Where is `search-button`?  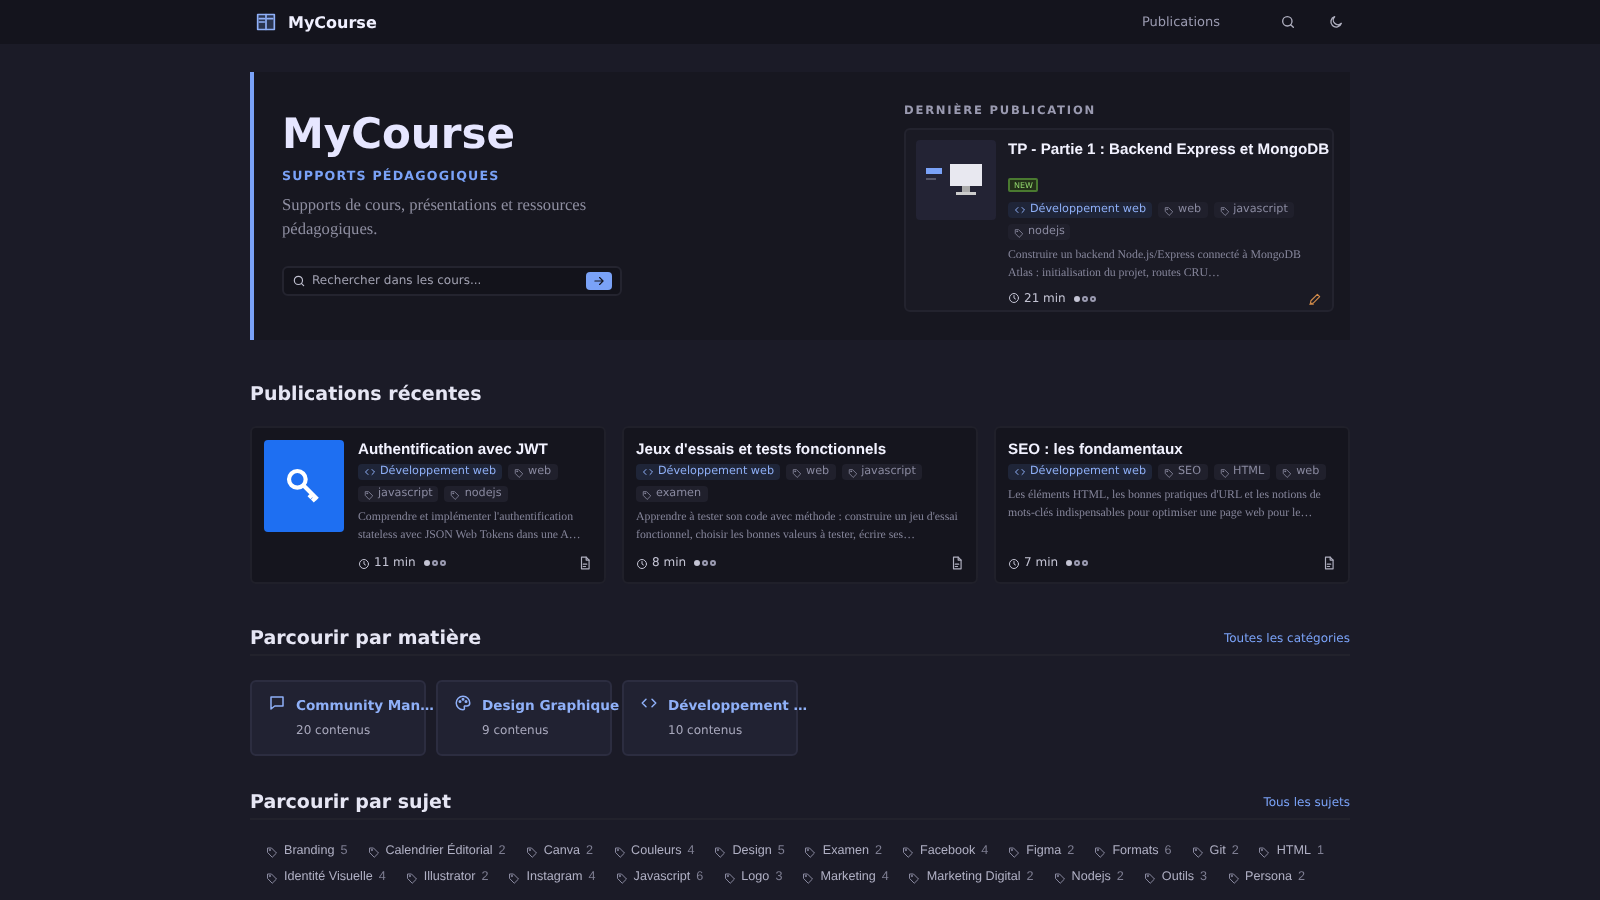 search-button is located at coordinates (1288, 22).